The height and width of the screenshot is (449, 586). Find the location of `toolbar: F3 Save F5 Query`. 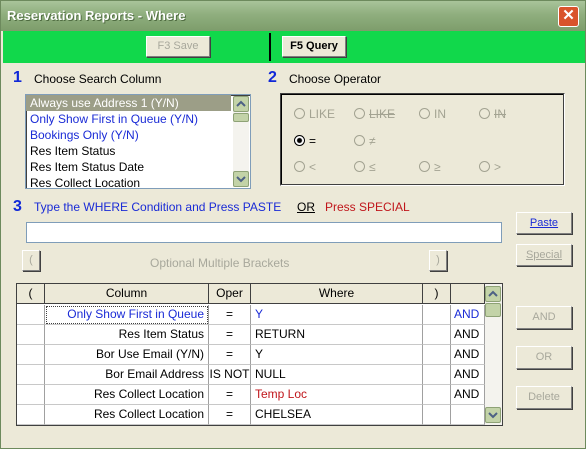

toolbar: F3 Save F5 Query is located at coordinates (294, 47).